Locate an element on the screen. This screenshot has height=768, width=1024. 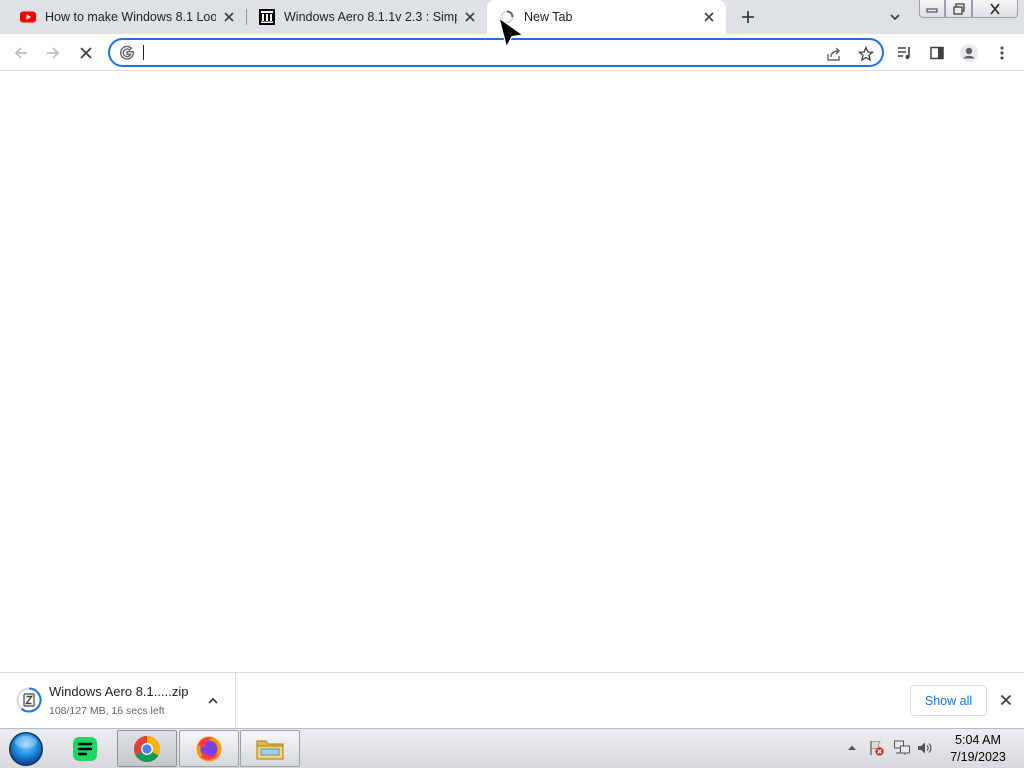
close-window-button is located at coordinates (995, 9).